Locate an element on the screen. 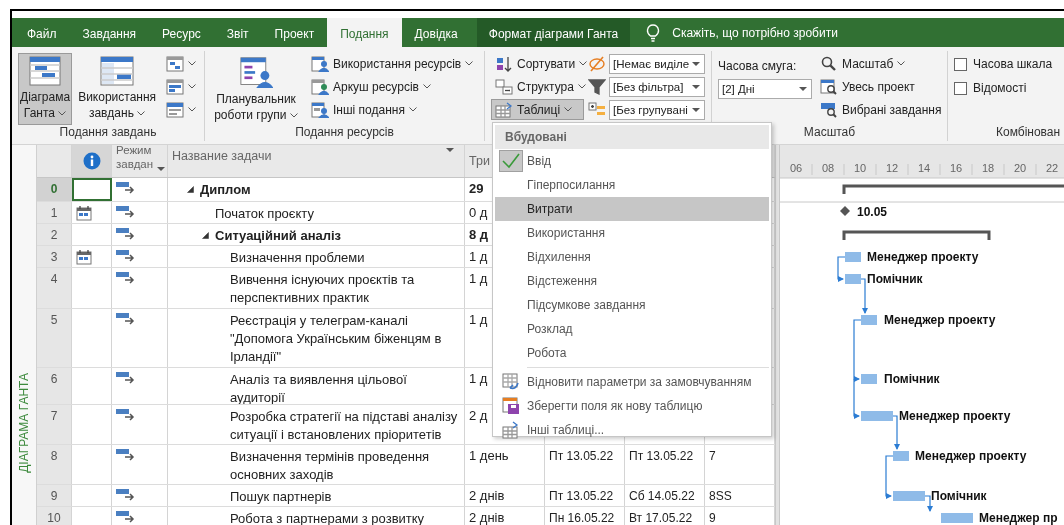  row-number: 3 is located at coordinates (54, 256).